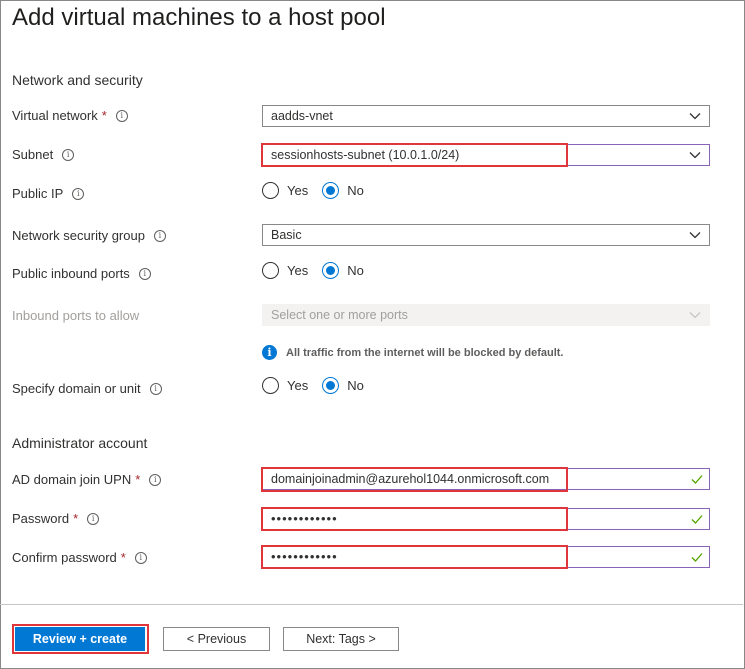  Describe the element at coordinates (297, 270) in the screenshot. I see `public-inbound-yes-label: Yes` at that location.